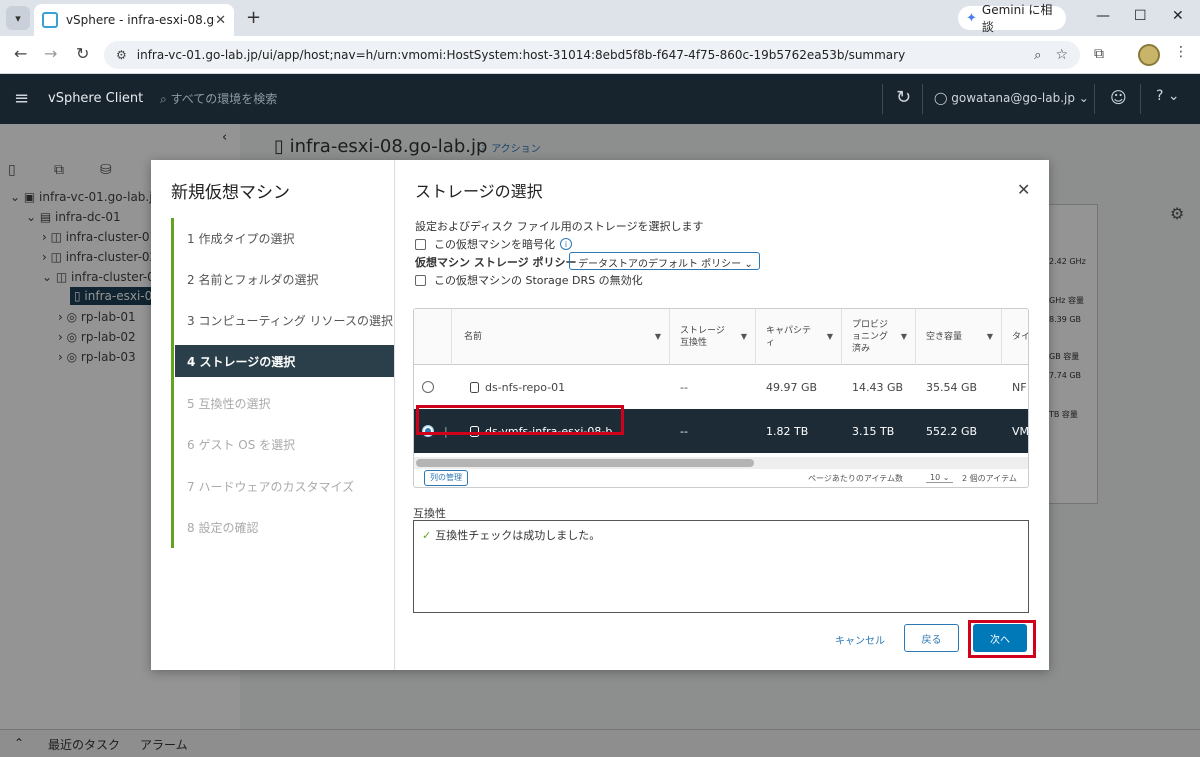 This screenshot has height=757, width=1200. What do you see at coordinates (230, 193) in the screenshot?
I see `wizard-title: 新規仮想マシン` at bounding box center [230, 193].